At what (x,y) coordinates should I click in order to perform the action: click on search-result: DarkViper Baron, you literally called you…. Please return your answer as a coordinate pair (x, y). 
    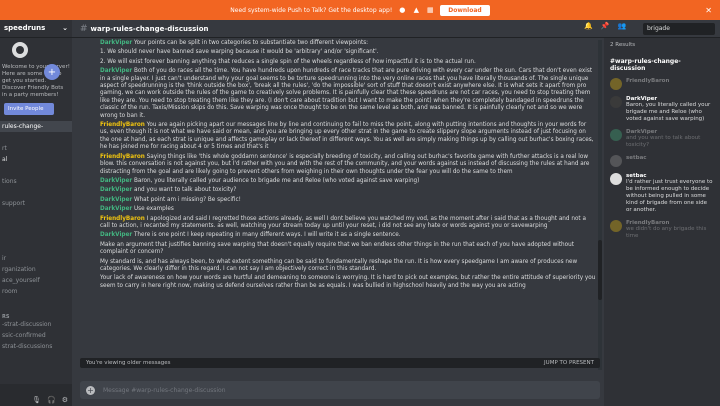
    Looking at the image, I should click on (662, 109).